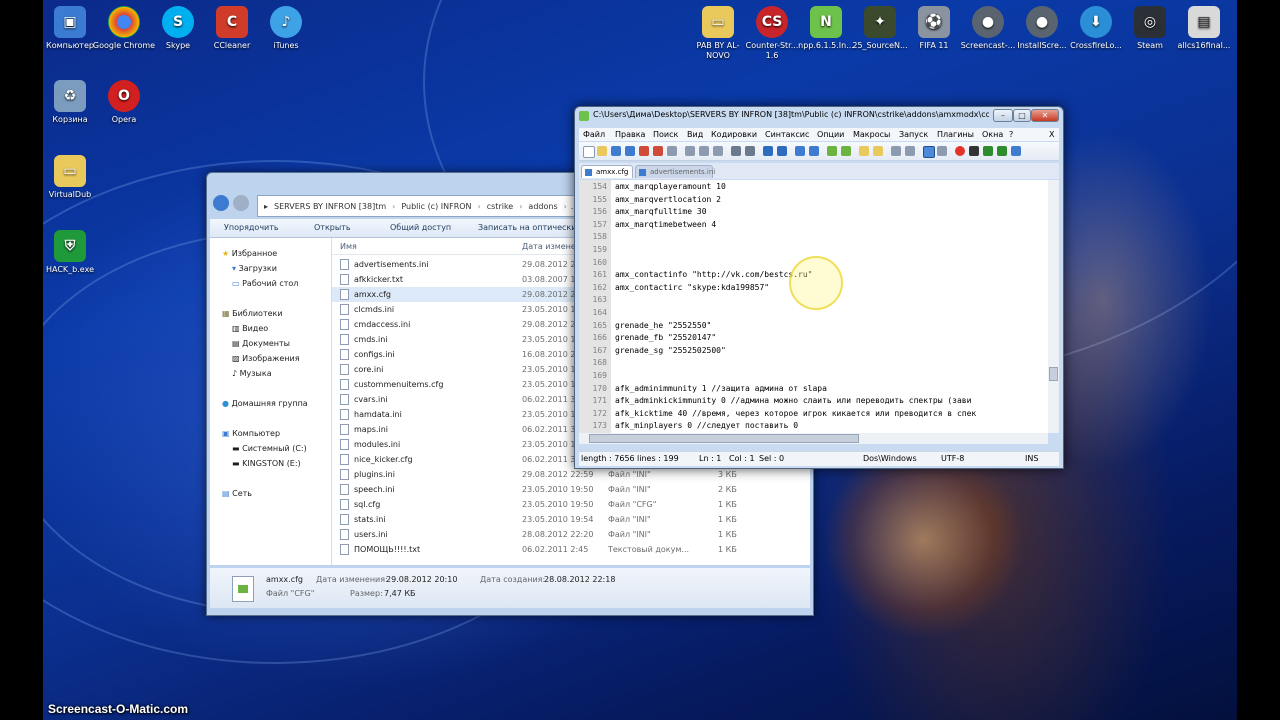 The width and height of the screenshot is (1280, 720). What do you see at coordinates (265, 284) in the screenshot?
I see `nav-desktop: ▭ Рабочий стол` at bounding box center [265, 284].